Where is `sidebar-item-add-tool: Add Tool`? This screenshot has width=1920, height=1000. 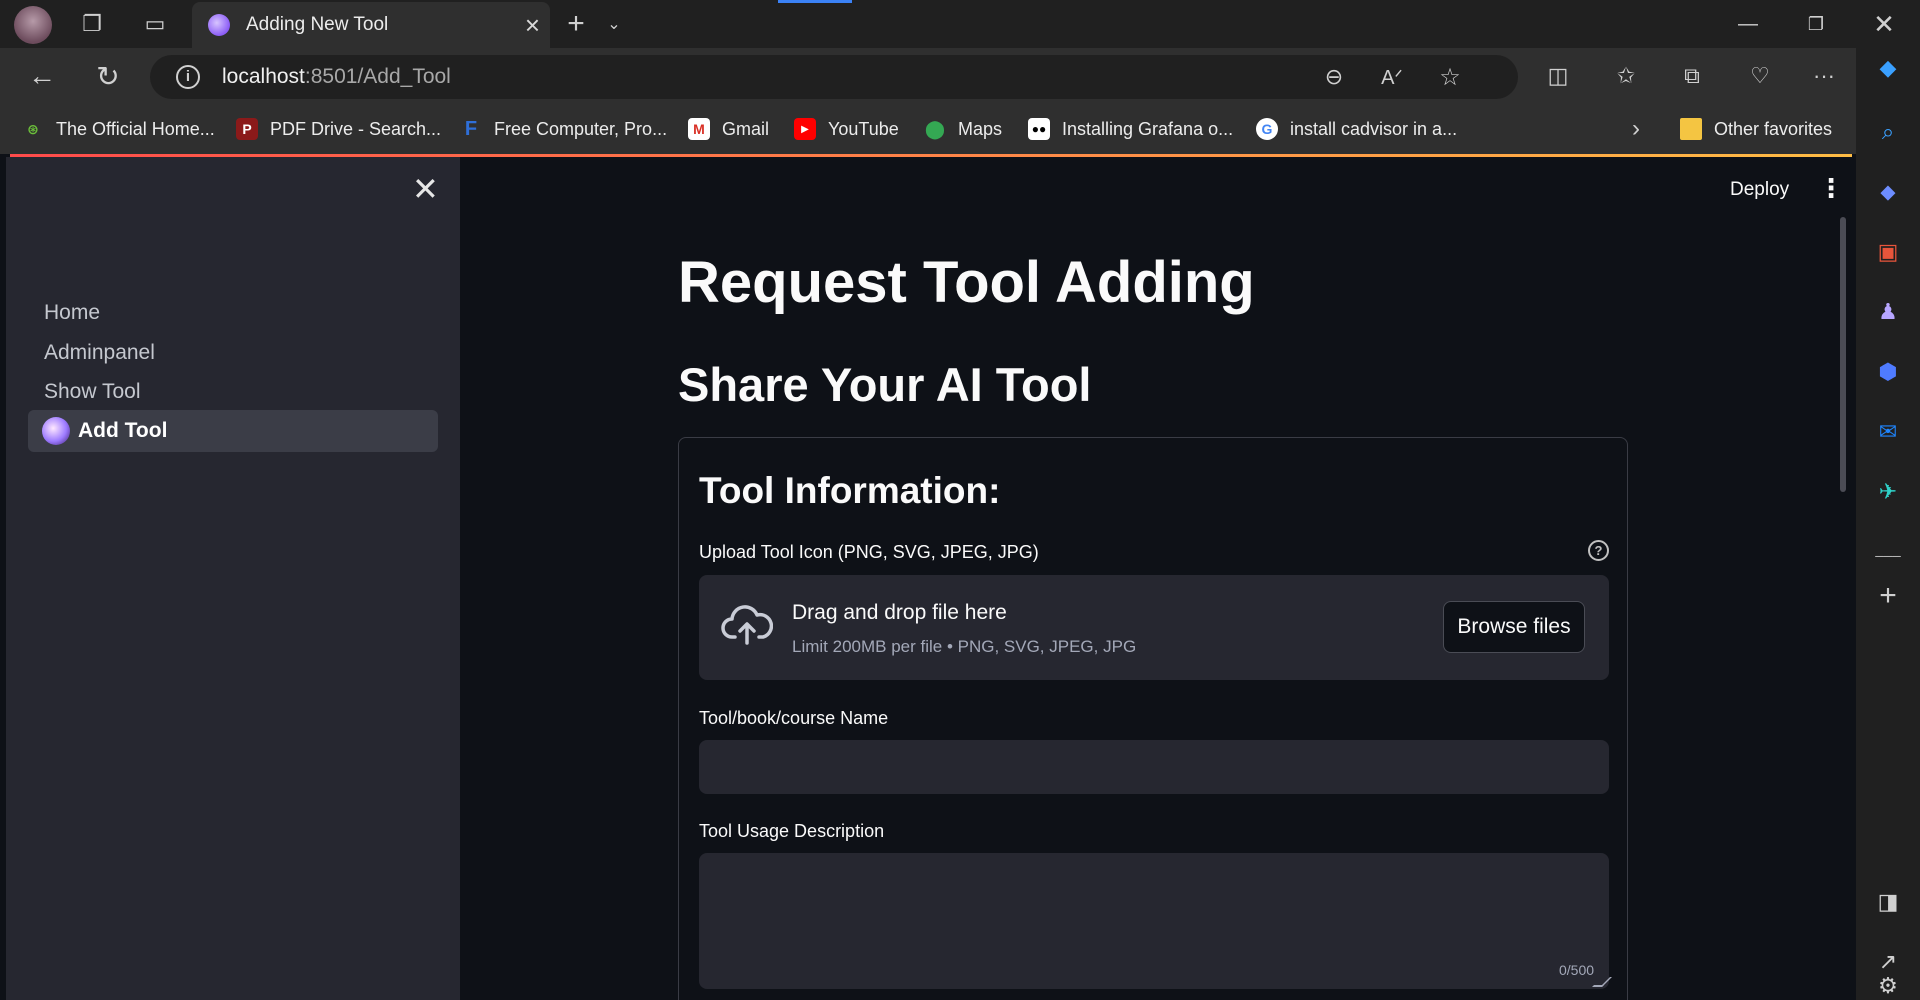
sidebar-item-add-tool: Add Tool is located at coordinates (233, 431).